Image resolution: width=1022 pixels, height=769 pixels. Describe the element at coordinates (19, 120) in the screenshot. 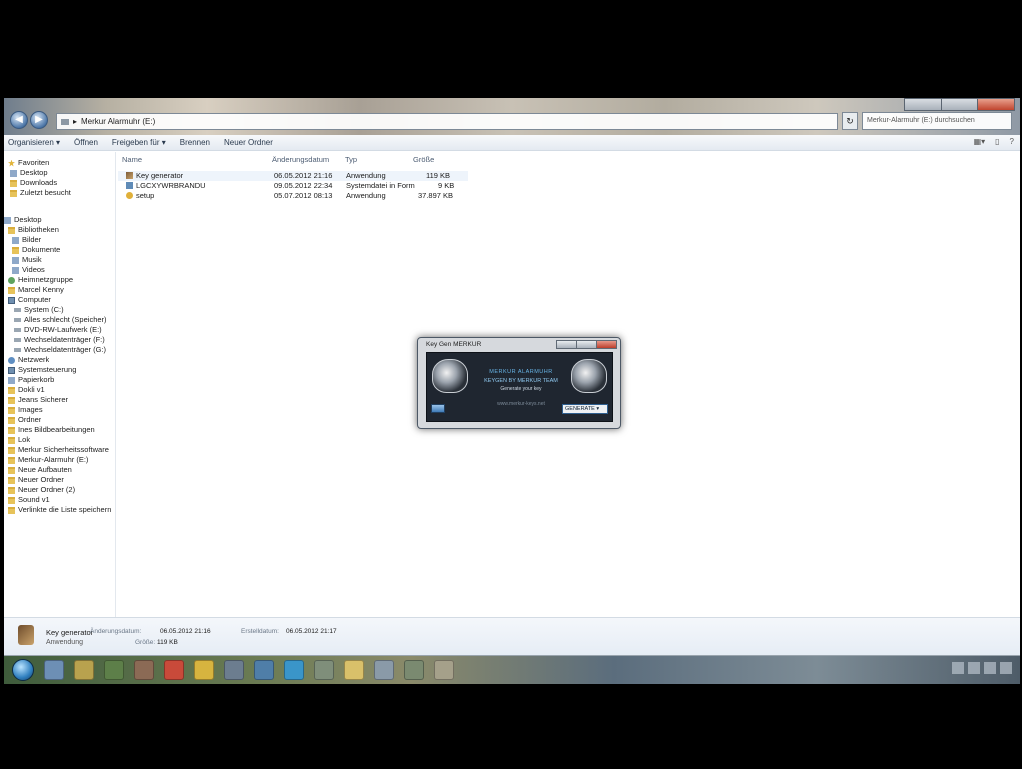

I see `back-button: ◀` at that location.